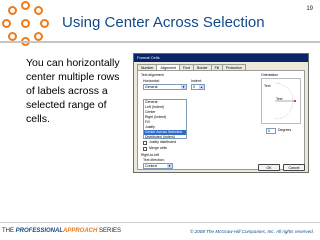 This screenshot has width=320, height=240. I want to click on brand-professional: PROFESSIONAL, so click(39, 231).